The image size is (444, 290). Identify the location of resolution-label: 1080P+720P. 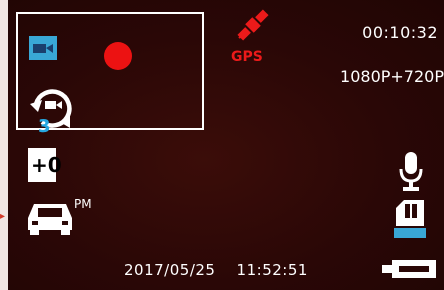
(392, 76).